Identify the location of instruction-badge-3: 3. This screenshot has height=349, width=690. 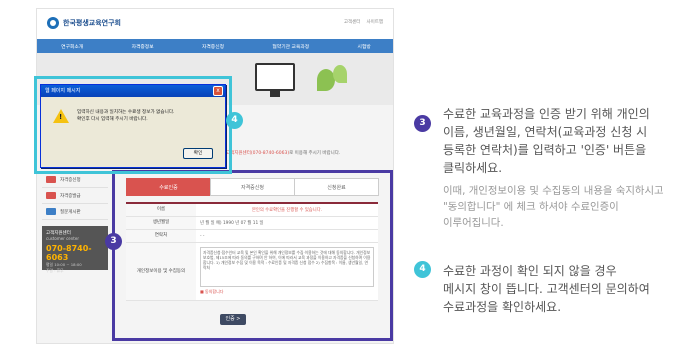
(422, 123).